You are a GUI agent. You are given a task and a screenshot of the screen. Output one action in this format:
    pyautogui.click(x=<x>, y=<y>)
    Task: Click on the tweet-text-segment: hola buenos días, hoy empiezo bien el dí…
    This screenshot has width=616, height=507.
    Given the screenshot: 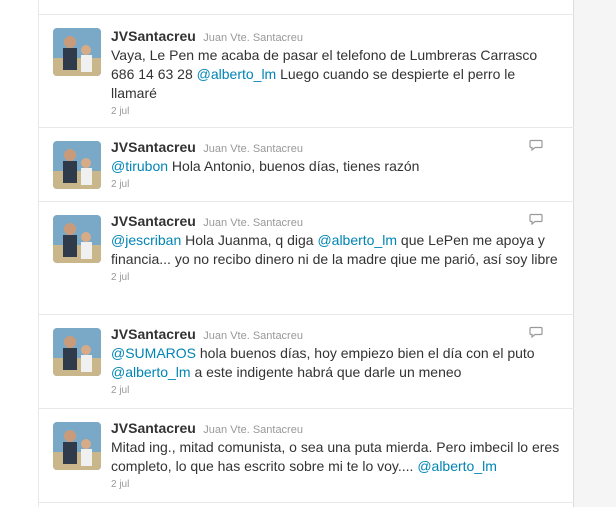 What is the action you would take?
    pyautogui.click(x=365, y=353)
    